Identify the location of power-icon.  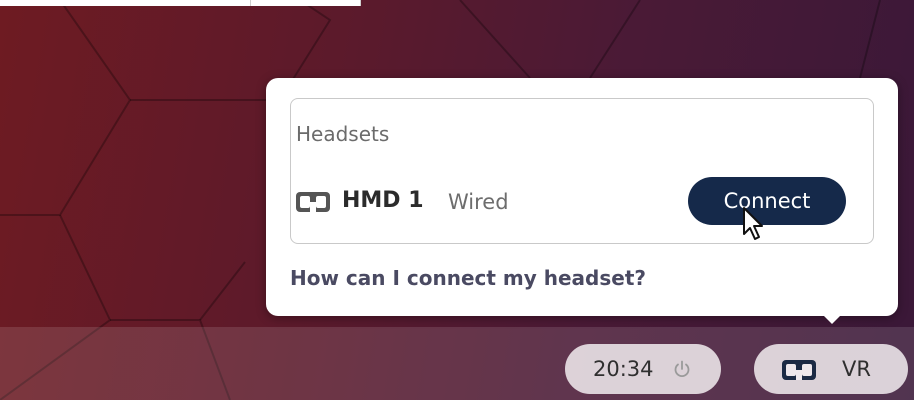
(682, 369).